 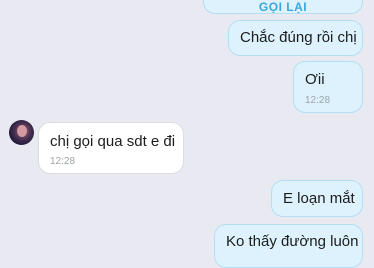 I want to click on call-back-message: GỌI LẠI, so click(x=283, y=7).